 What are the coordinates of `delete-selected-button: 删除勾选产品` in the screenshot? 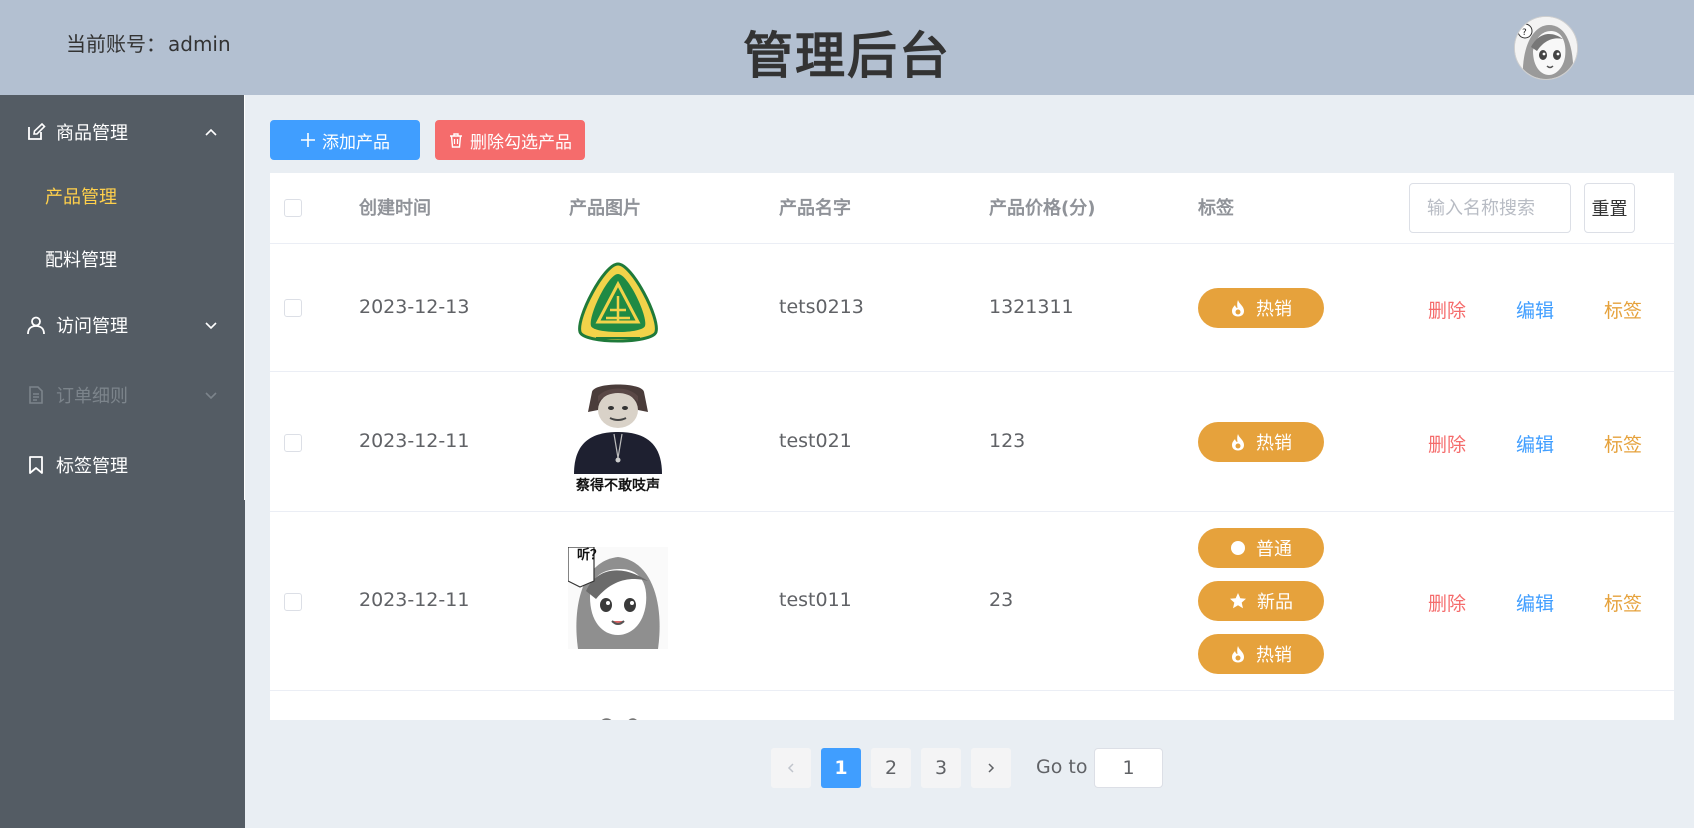 It's located at (510, 140).